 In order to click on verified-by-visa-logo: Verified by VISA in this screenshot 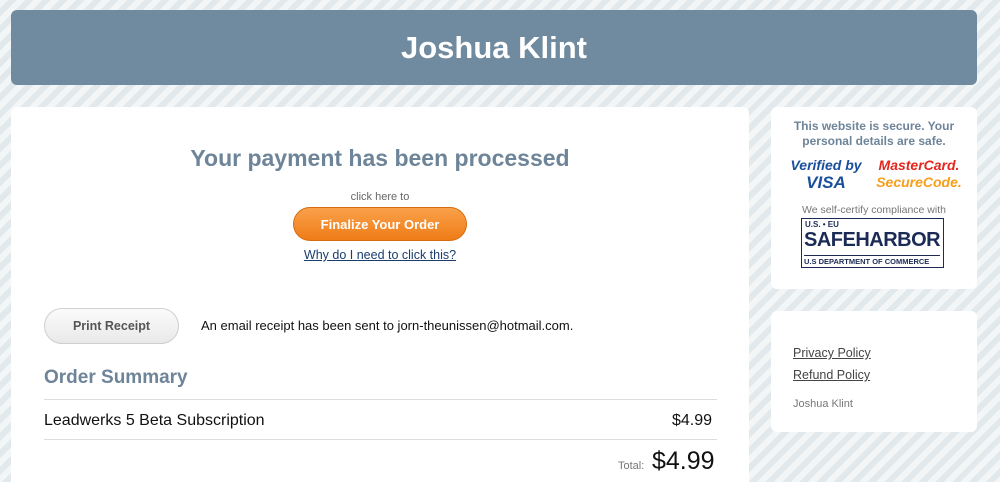, I will do `click(826, 174)`.